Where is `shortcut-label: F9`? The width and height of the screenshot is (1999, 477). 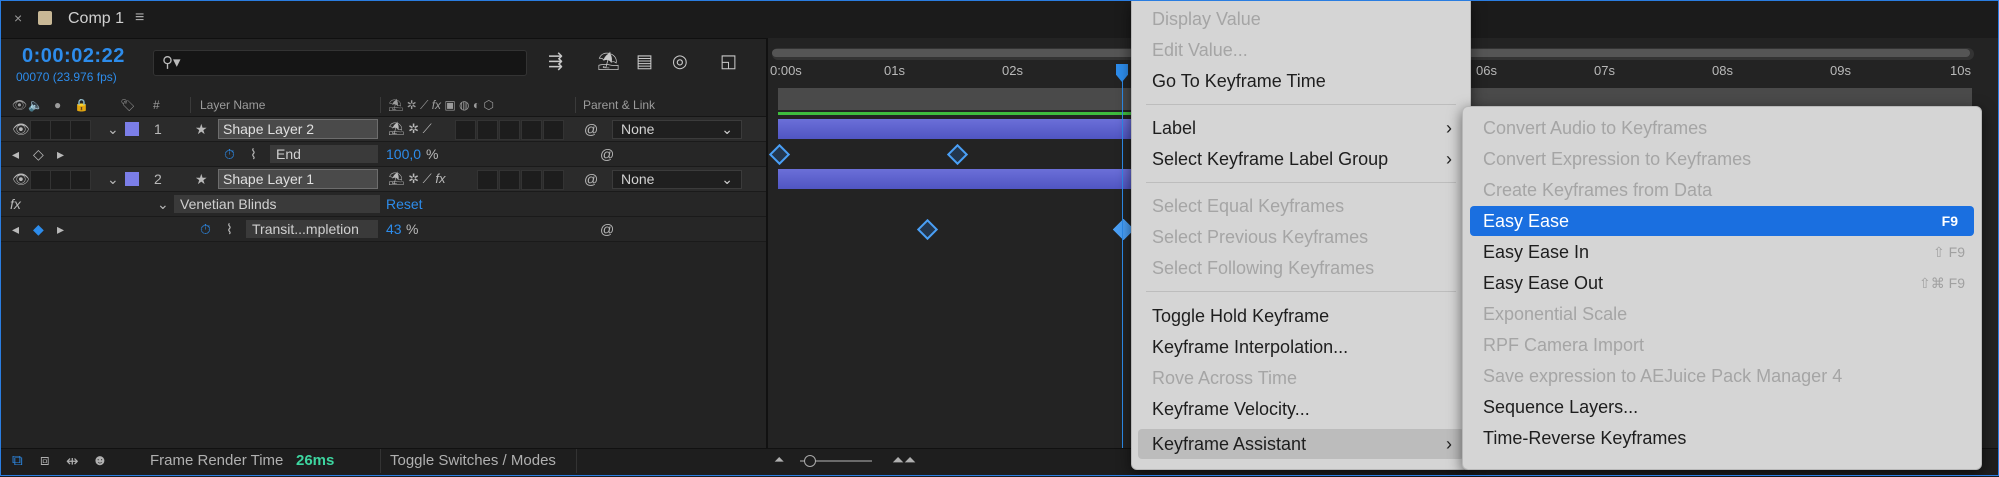
shortcut-label: F9 is located at coordinates (1949, 221).